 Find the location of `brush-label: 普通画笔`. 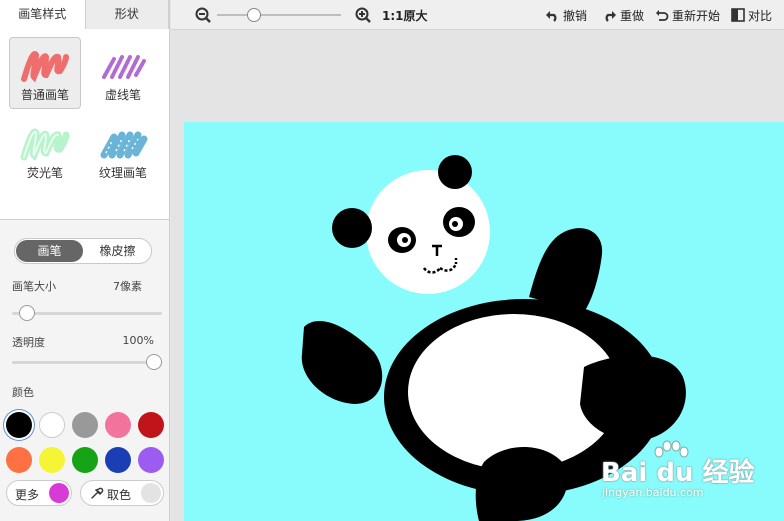

brush-label: 普通画笔 is located at coordinates (44, 95).